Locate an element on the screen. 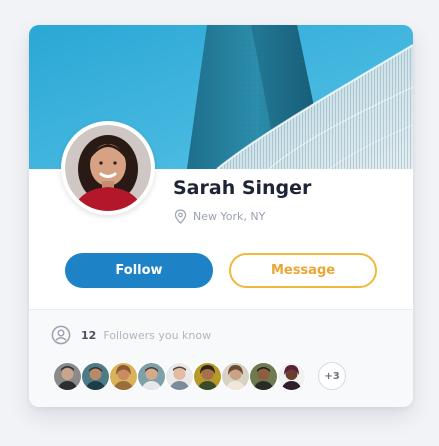  message-button: Message is located at coordinates (303, 270).